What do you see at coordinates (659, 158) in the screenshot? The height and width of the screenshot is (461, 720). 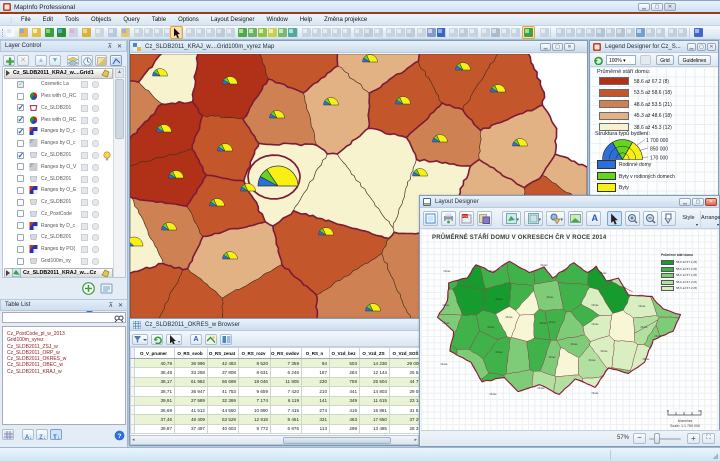 I see `svg-text: 170 000` at bounding box center [659, 158].